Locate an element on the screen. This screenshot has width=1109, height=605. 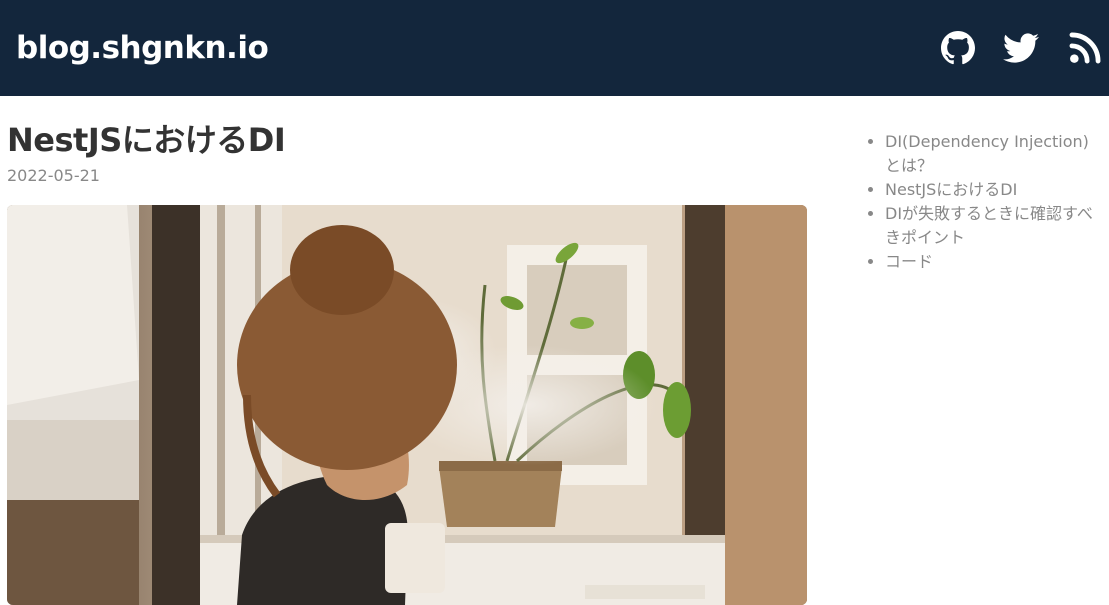
github-link is located at coordinates (958, 48).